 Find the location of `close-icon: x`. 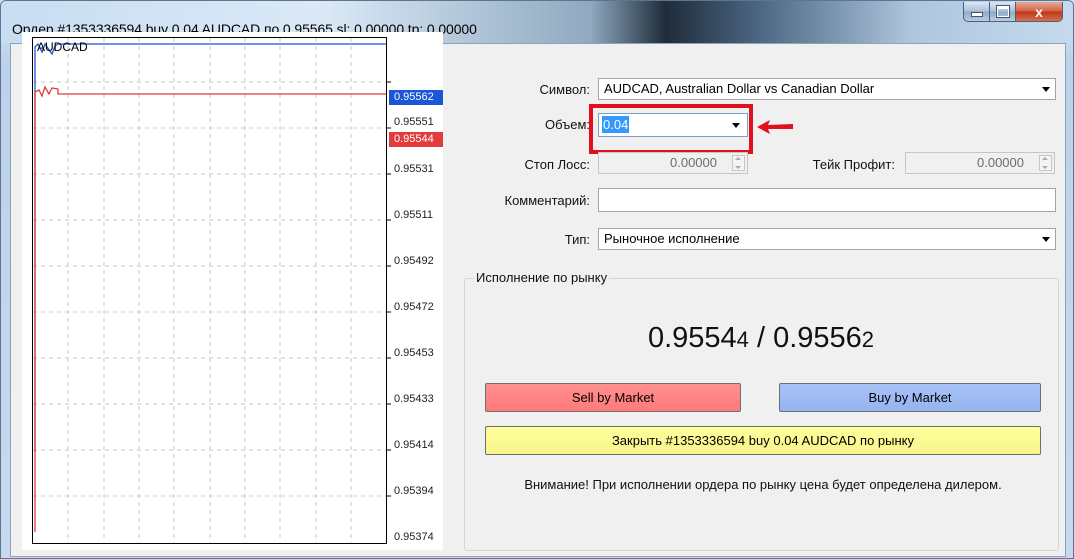

close-icon: x is located at coordinates (1039, 12).